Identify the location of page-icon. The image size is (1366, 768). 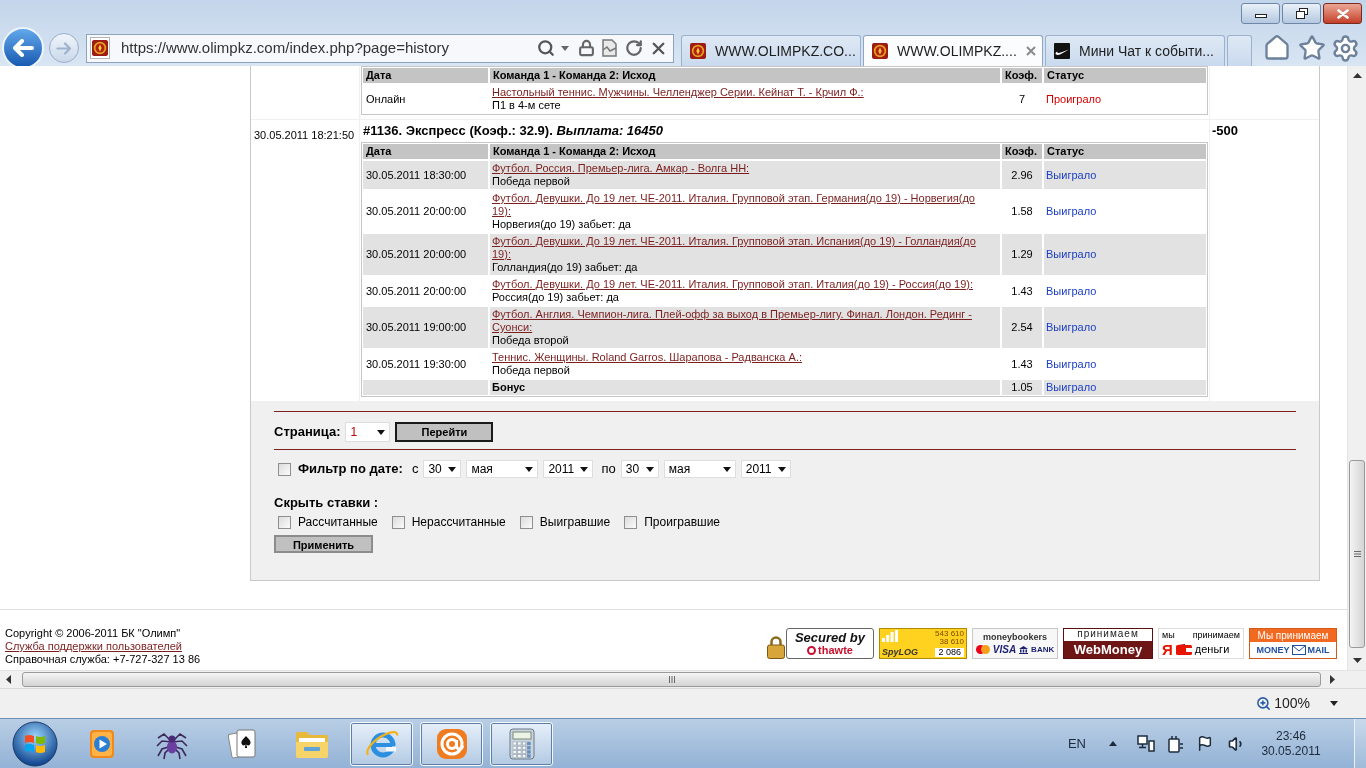
(609, 48).